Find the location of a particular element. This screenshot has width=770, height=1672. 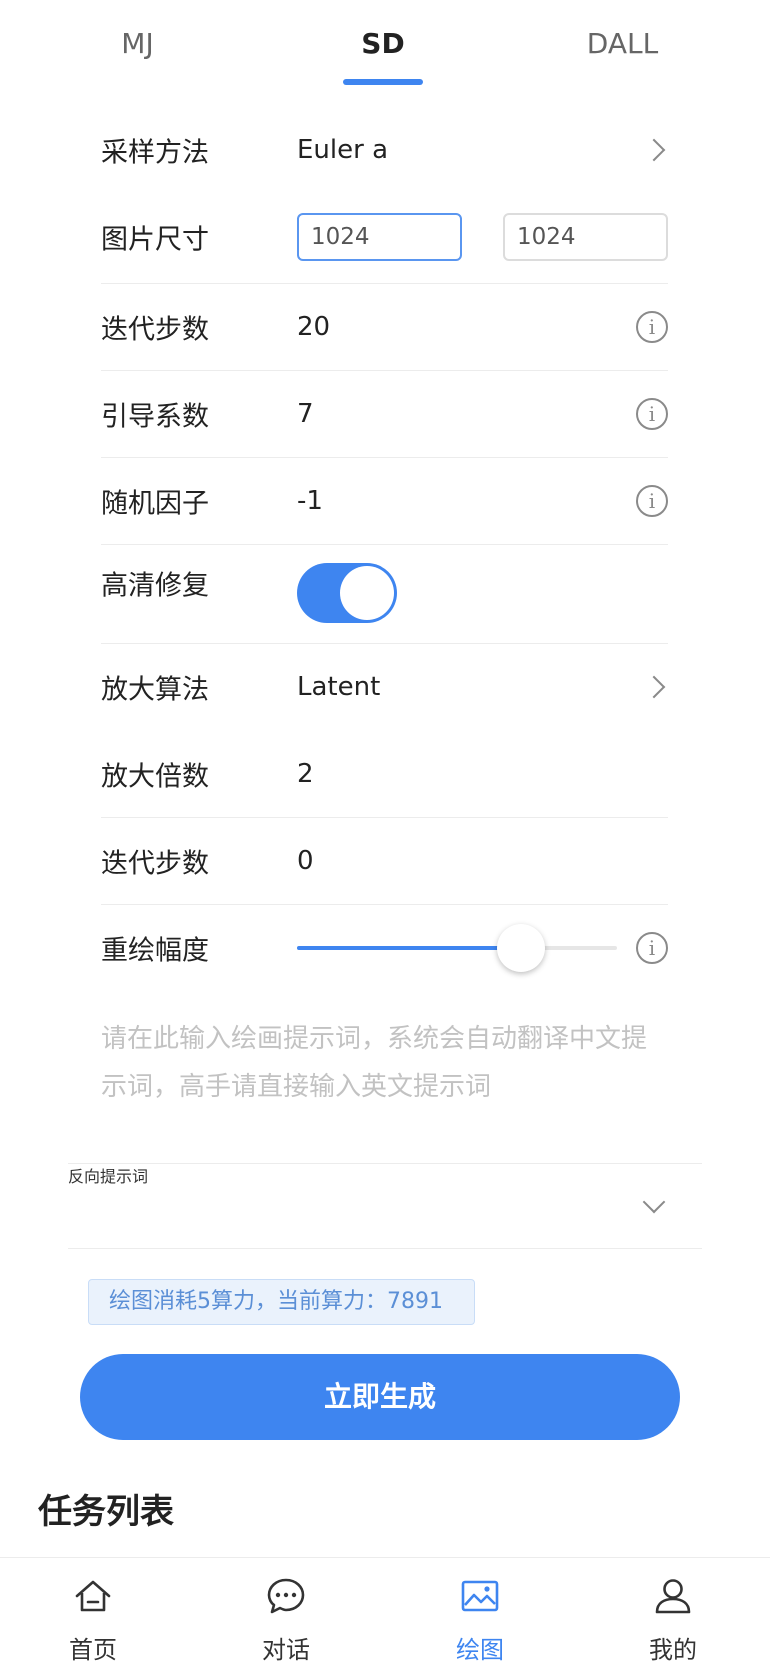

upscaler-row: 放大算法 Latent is located at coordinates (384, 687).